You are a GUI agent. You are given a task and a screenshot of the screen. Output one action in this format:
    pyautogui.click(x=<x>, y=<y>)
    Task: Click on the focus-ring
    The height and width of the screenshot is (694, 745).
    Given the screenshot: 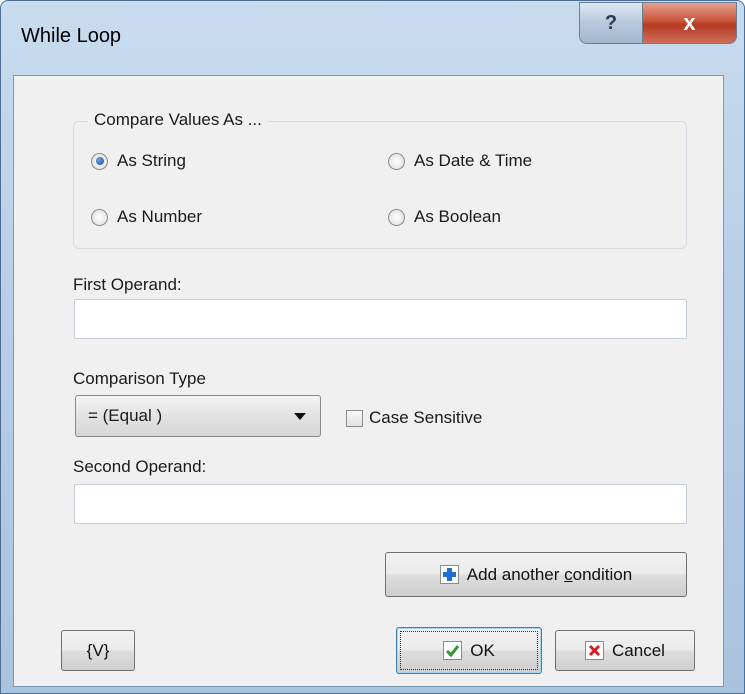 What is the action you would take?
    pyautogui.click(x=469, y=650)
    